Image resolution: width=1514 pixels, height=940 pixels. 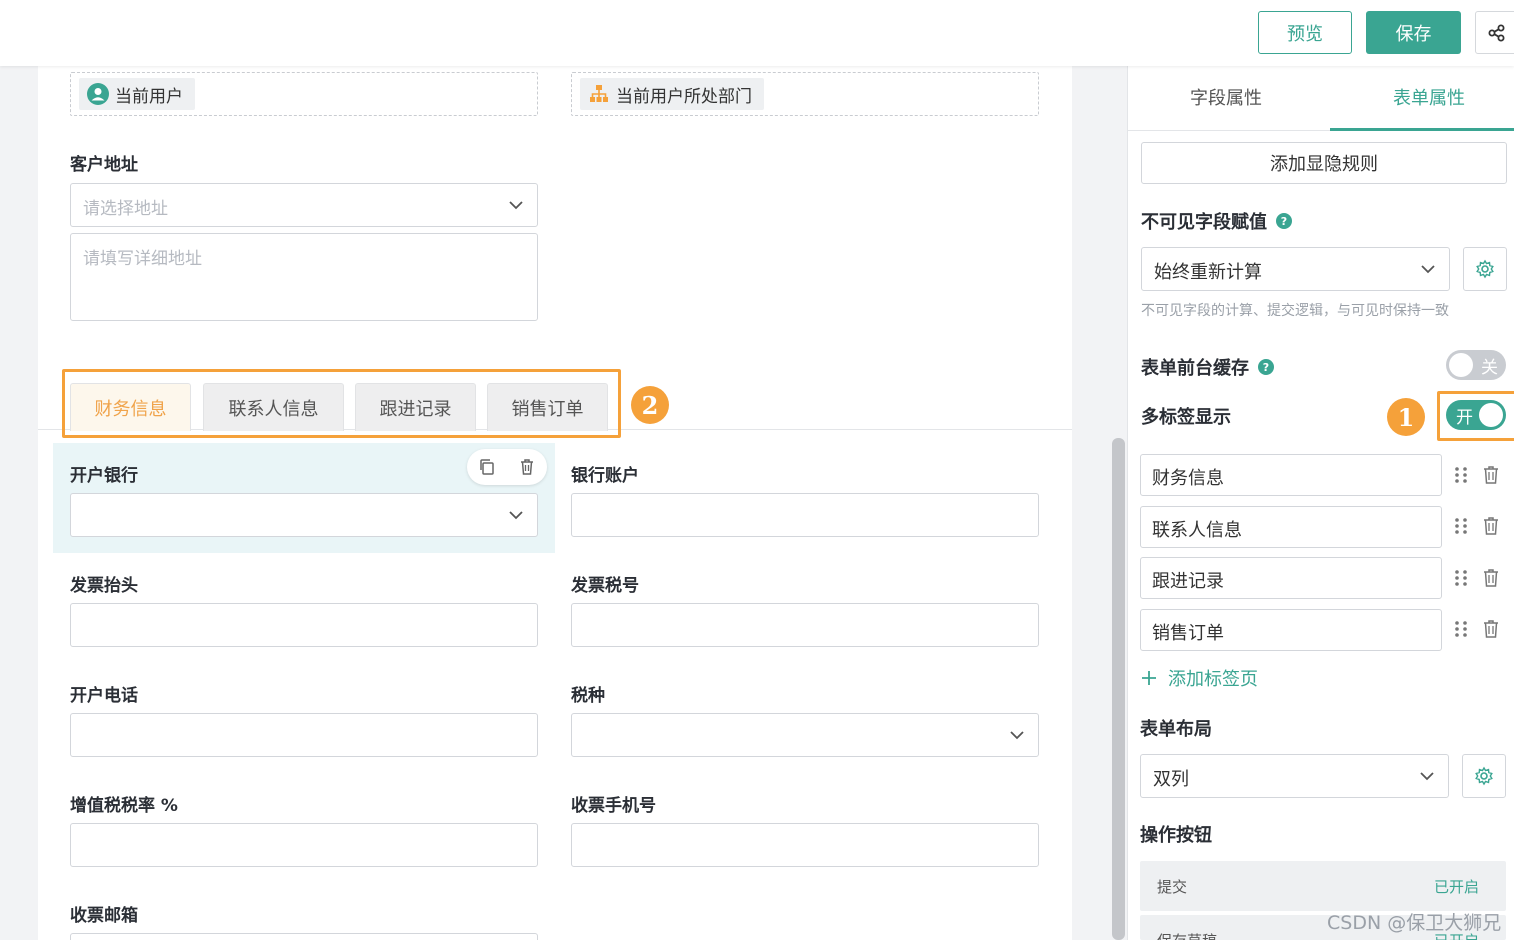 What do you see at coordinates (1414, 923) in the screenshot?
I see `watermark: CSDN @保卫大狮兄` at bounding box center [1414, 923].